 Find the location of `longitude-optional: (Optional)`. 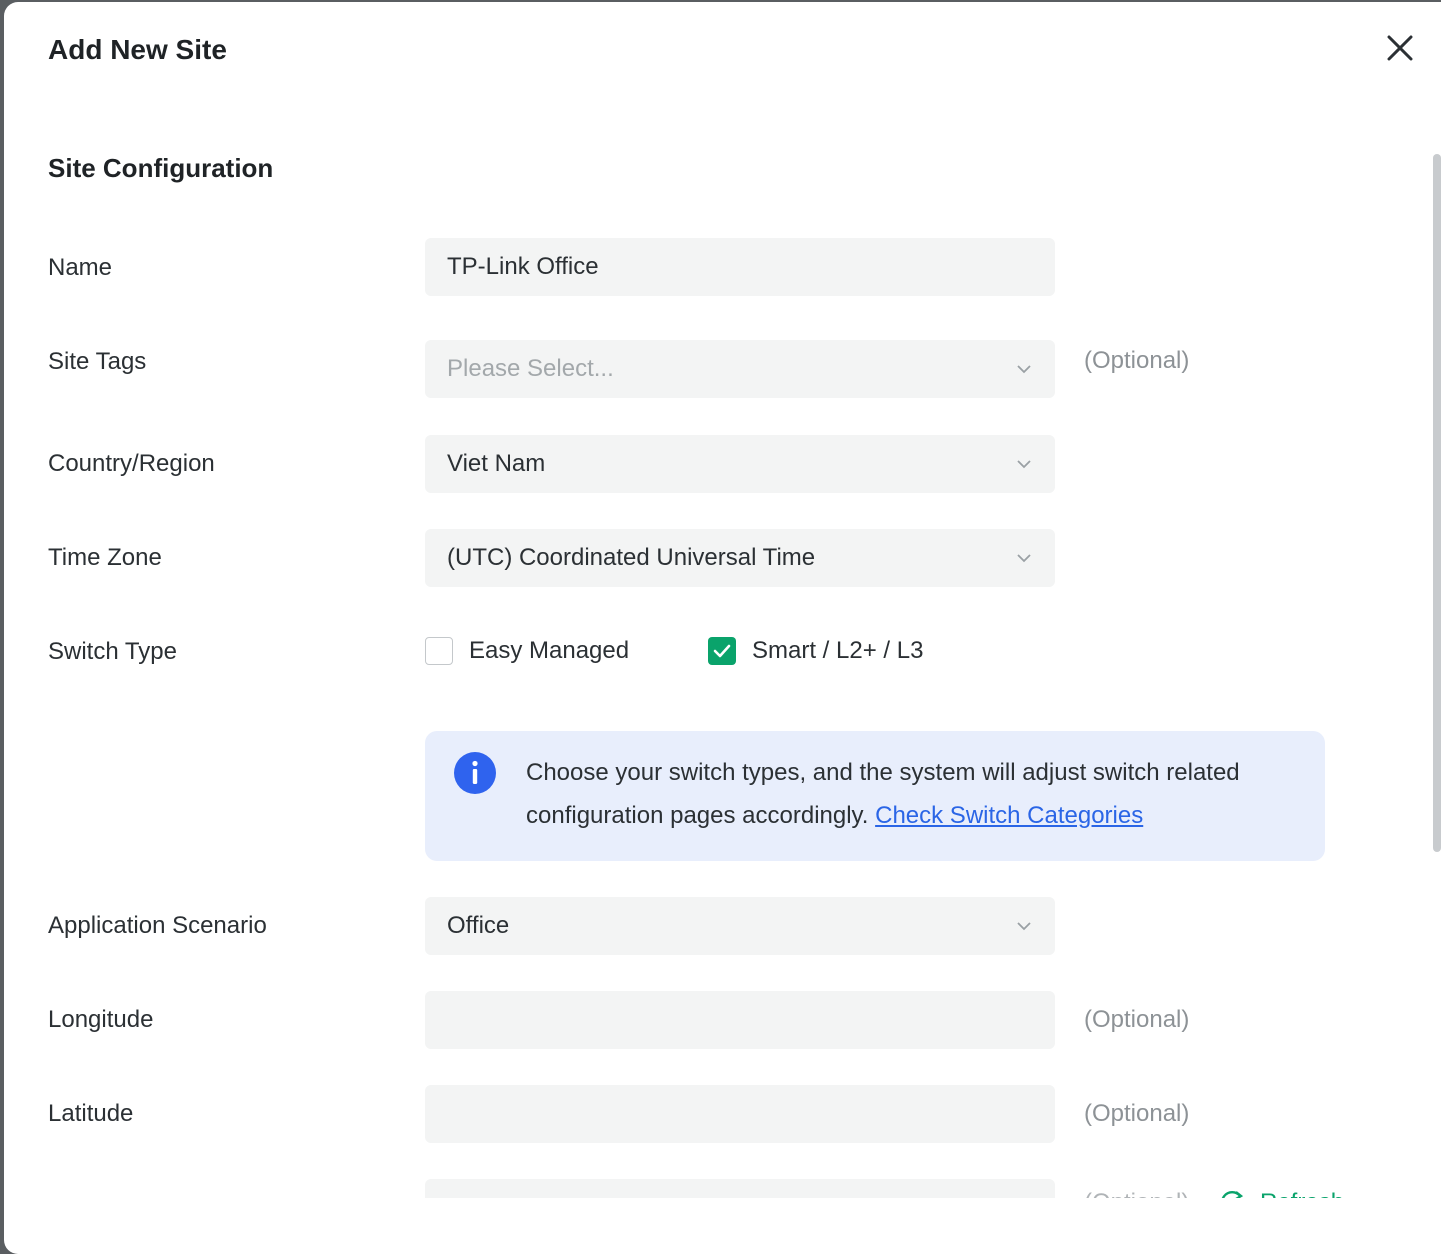

longitude-optional: (Optional) is located at coordinates (1137, 1019).